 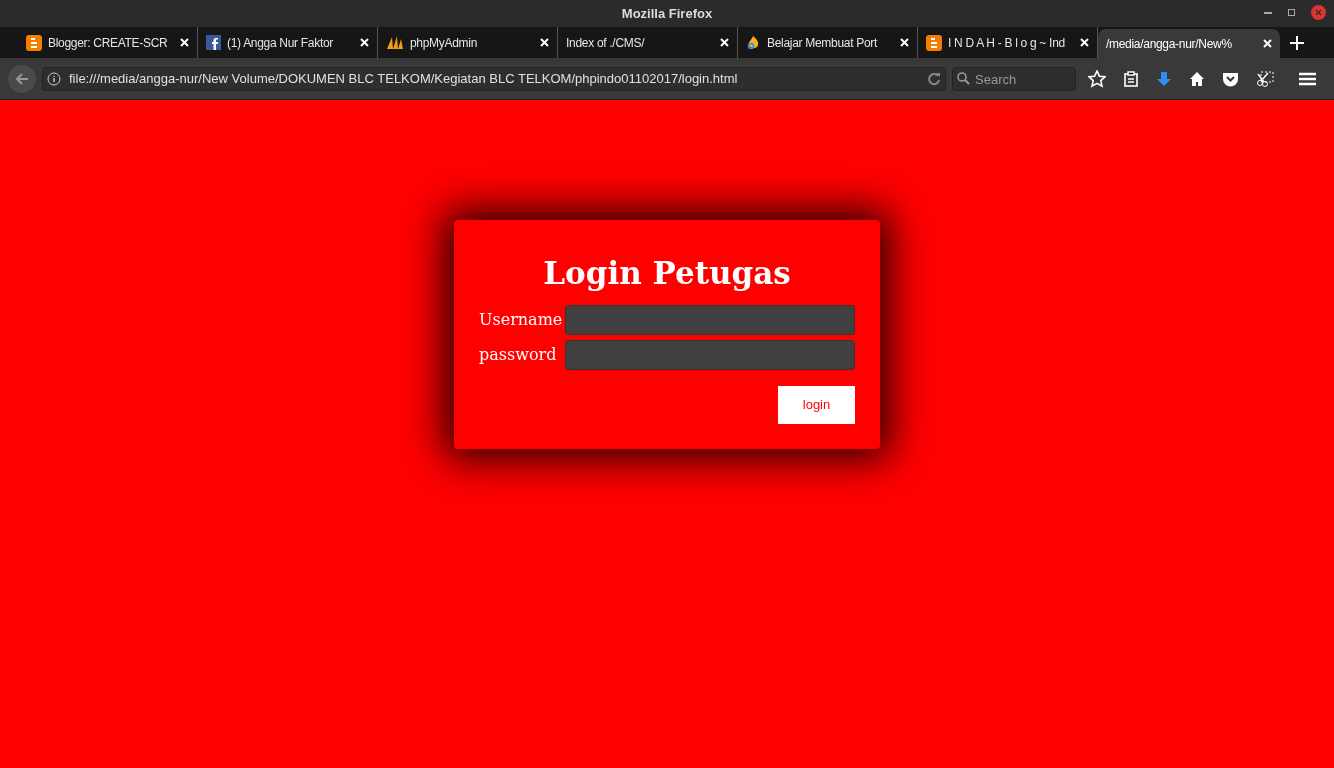 I want to click on download-icon, so click(x=1164, y=78).